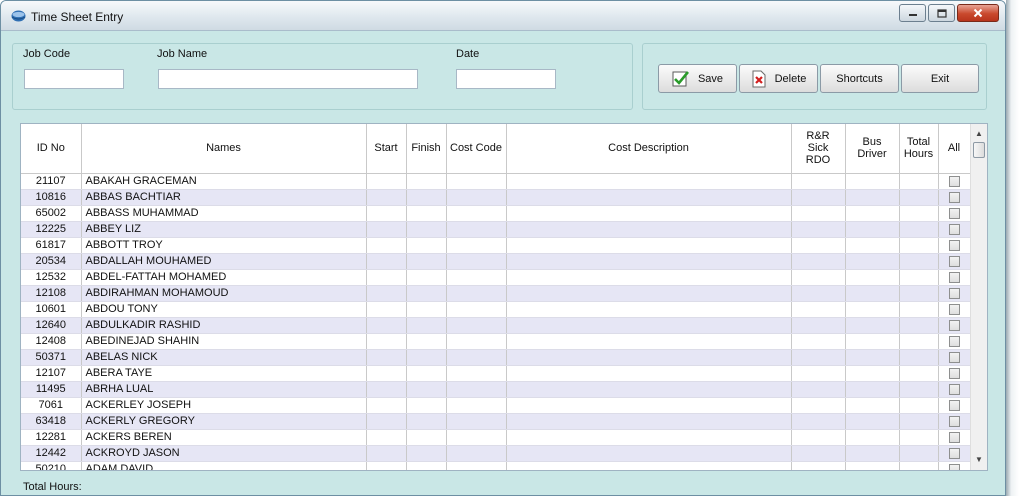 The width and height of the screenshot is (1019, 496). What do you see at coordinates (224, 213) in the screenshot?
I see `cell-name: ABBASS MUHAMMAD` at bounding box center [224, 213].